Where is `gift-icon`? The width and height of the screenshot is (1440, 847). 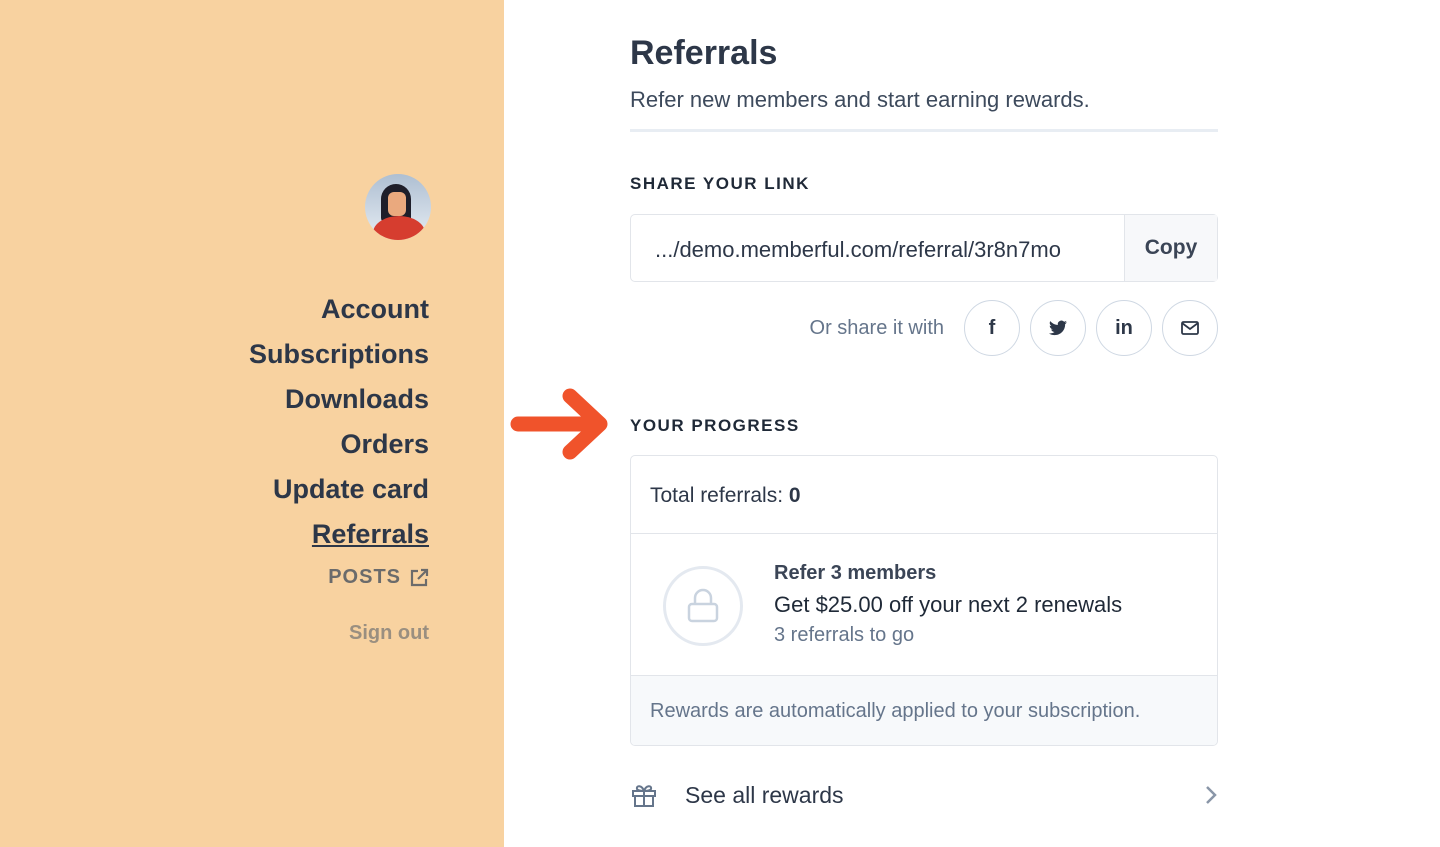
gift-icon is located at coordinates (644, 796).